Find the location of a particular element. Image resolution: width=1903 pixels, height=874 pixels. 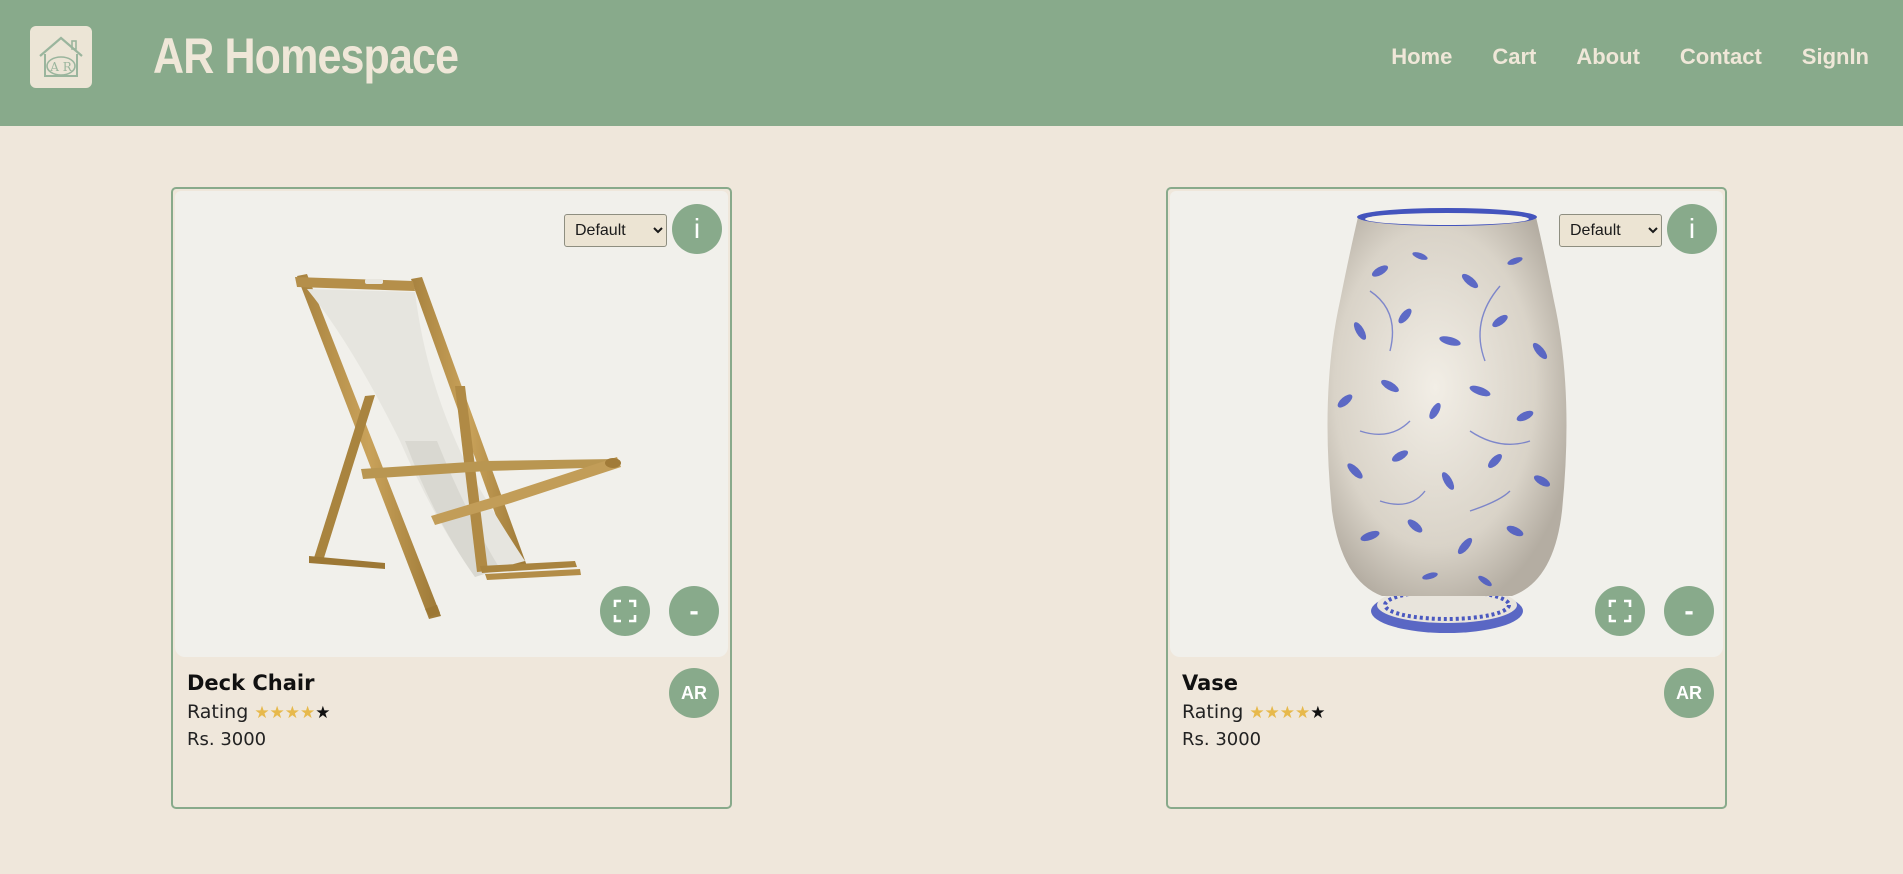

logo: A R is located at coordinates (61, 57).